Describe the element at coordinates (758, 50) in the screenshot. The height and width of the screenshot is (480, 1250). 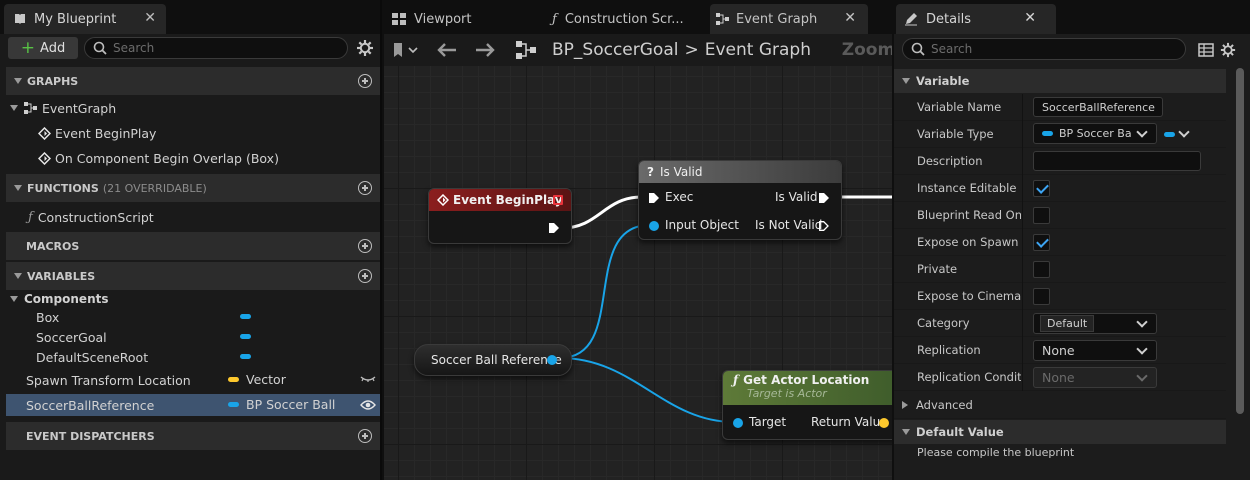
I see `breadcrumb-graph: Event Graph` at that location.